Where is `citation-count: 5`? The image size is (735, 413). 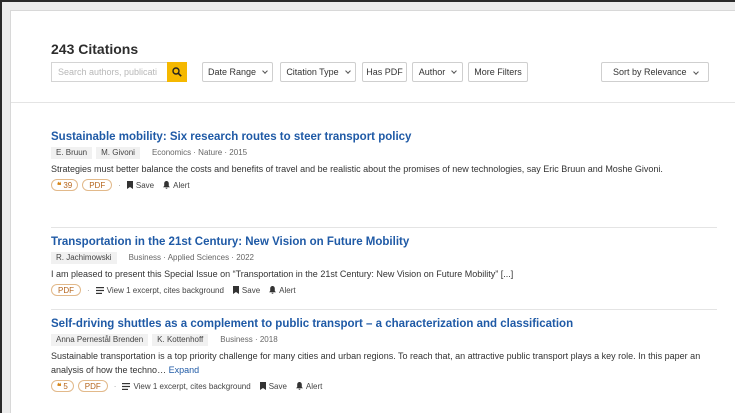 citation-count: 5 is located at coordinates (65, 386).